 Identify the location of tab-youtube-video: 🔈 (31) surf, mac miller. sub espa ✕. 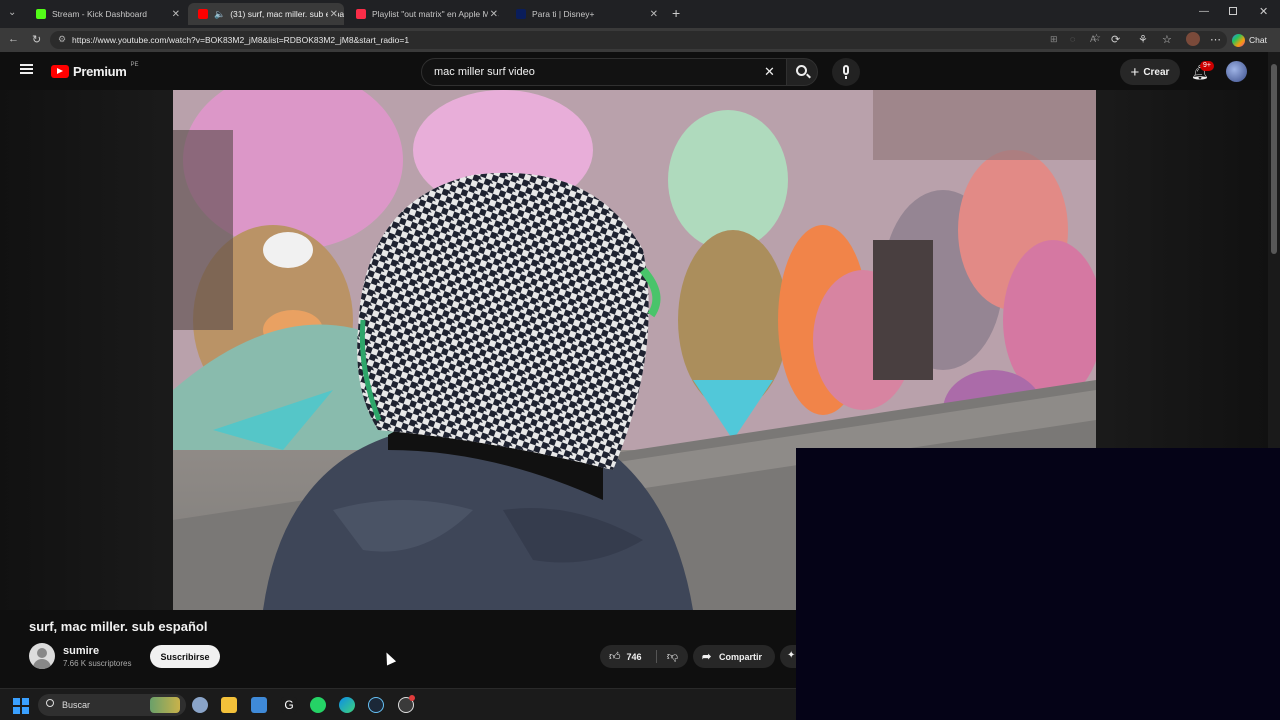
(266, 14).